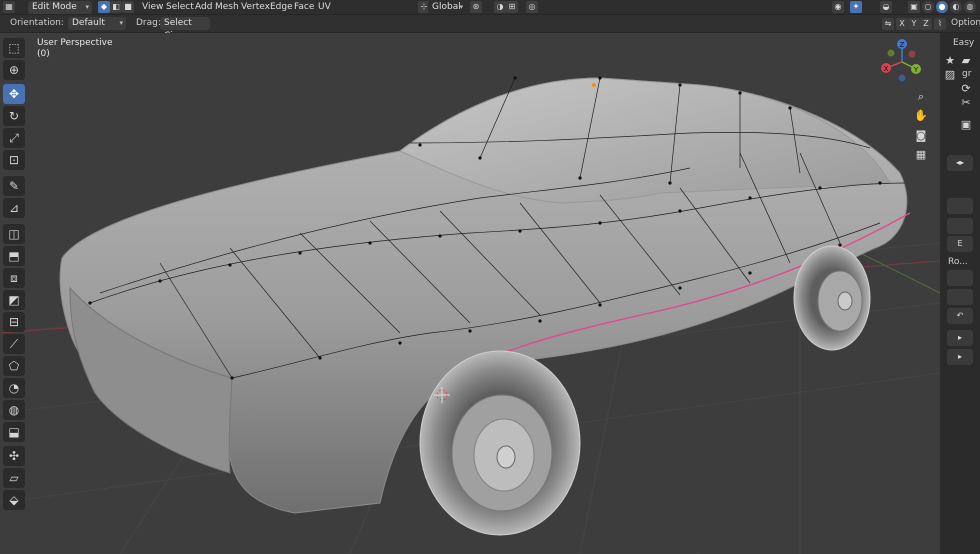  What do you see at coordinates (14, 278) in the screenshot?
I see `inset-tool-icon: ⧈` at bounding box center [14, 278].